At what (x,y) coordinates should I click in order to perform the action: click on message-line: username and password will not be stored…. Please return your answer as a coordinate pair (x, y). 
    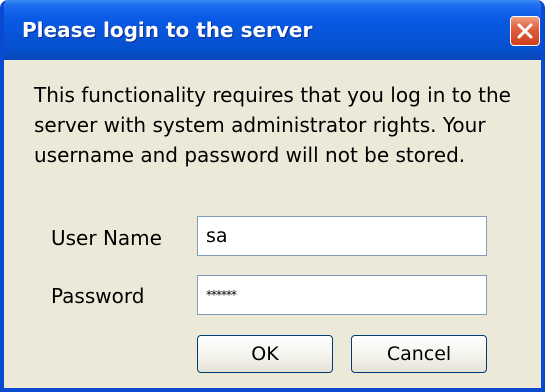
    Looking at the image, I should click on (250, 155).